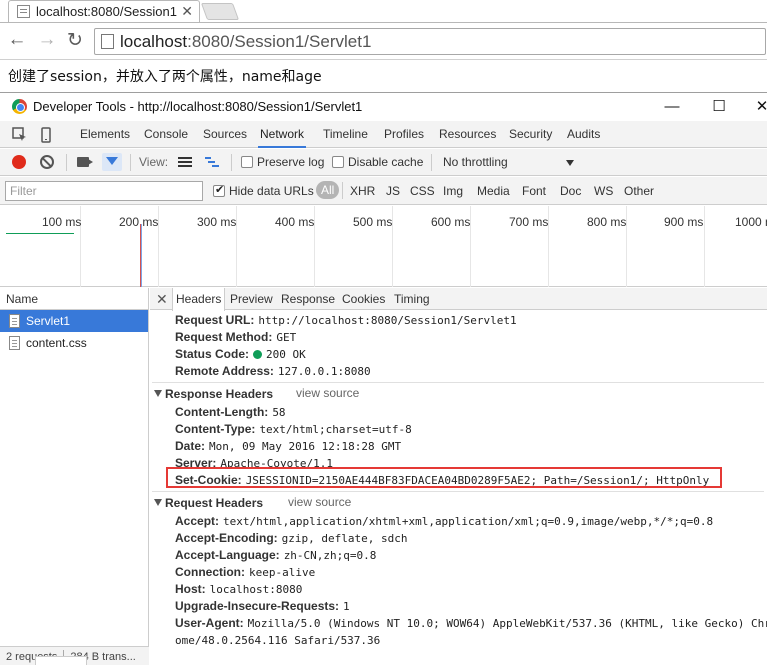 The image size is (767, 665). What do you see at coordinates (493, 191) in the screenshot?
I see `filter-type-media: Media` at bounding box center [493, 191].